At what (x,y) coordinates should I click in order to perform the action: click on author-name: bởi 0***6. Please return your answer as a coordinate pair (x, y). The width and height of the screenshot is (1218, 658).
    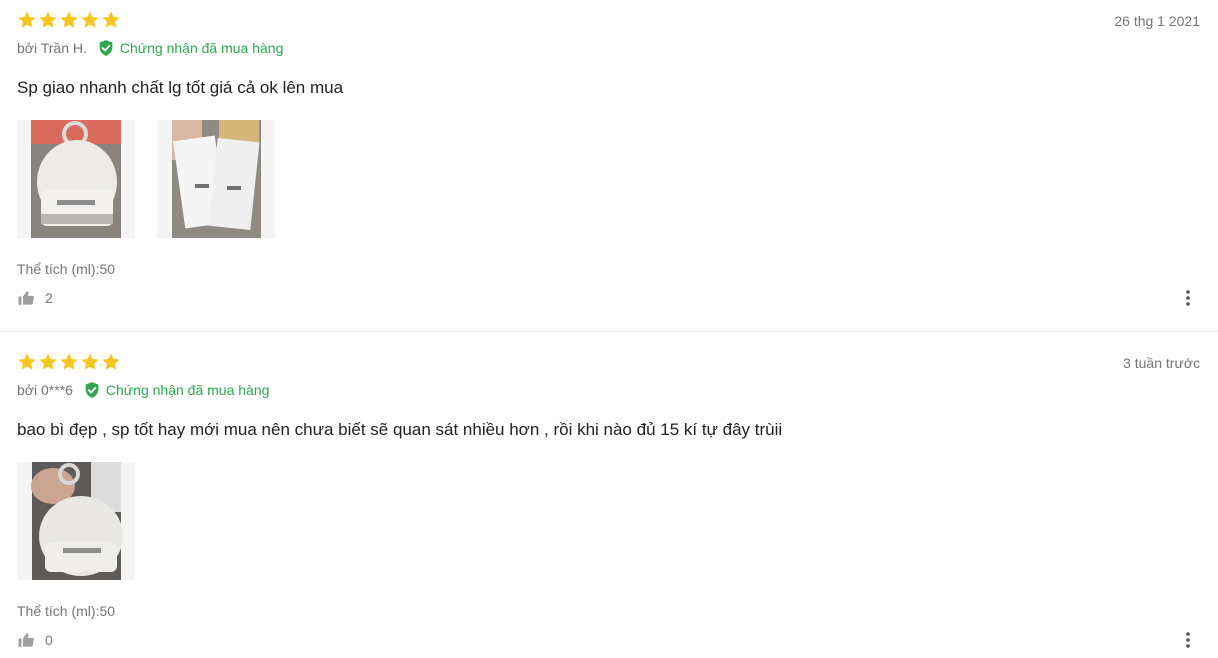
    Looking at the image, I should click on (45, 390).